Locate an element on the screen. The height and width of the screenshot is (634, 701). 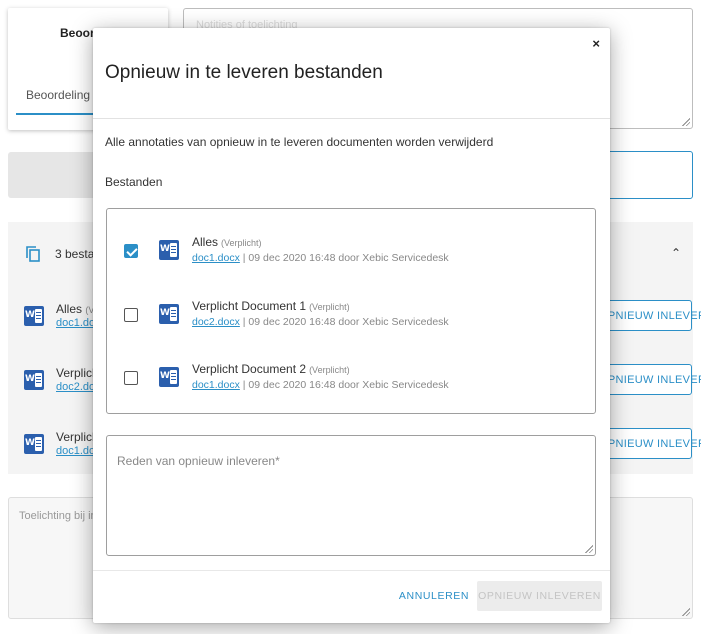
reason-textarea: Reden van opnieuw inleveren* is located at coordinates (351, 495).